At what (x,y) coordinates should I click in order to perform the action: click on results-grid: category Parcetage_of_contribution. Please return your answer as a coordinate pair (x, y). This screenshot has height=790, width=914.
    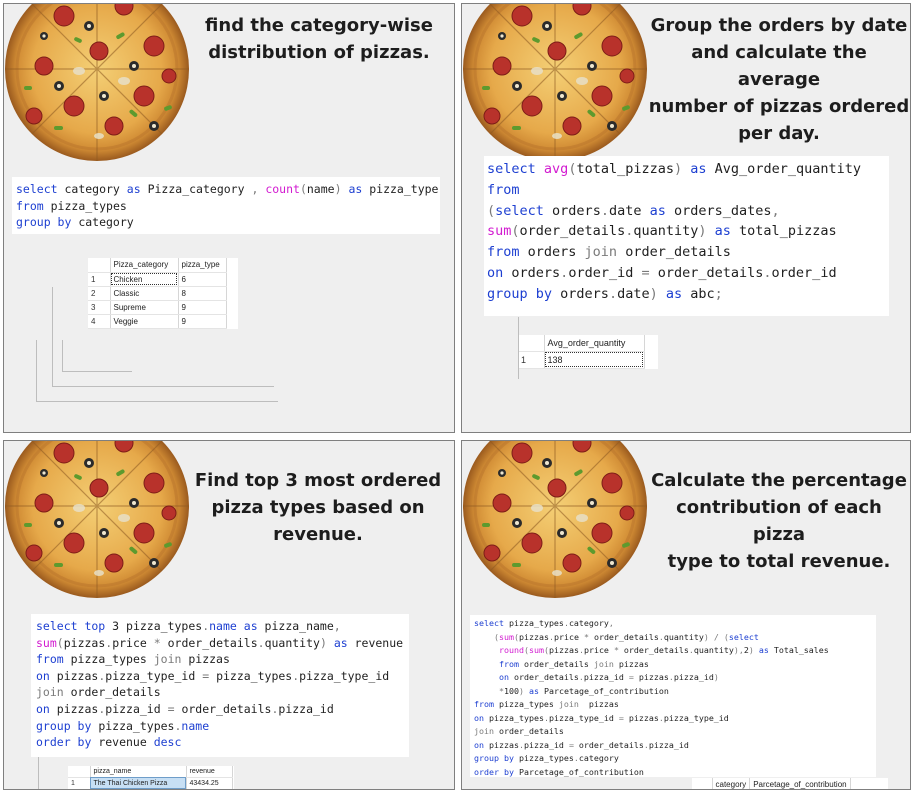
    Looking at the image, I should click on (790, 783).